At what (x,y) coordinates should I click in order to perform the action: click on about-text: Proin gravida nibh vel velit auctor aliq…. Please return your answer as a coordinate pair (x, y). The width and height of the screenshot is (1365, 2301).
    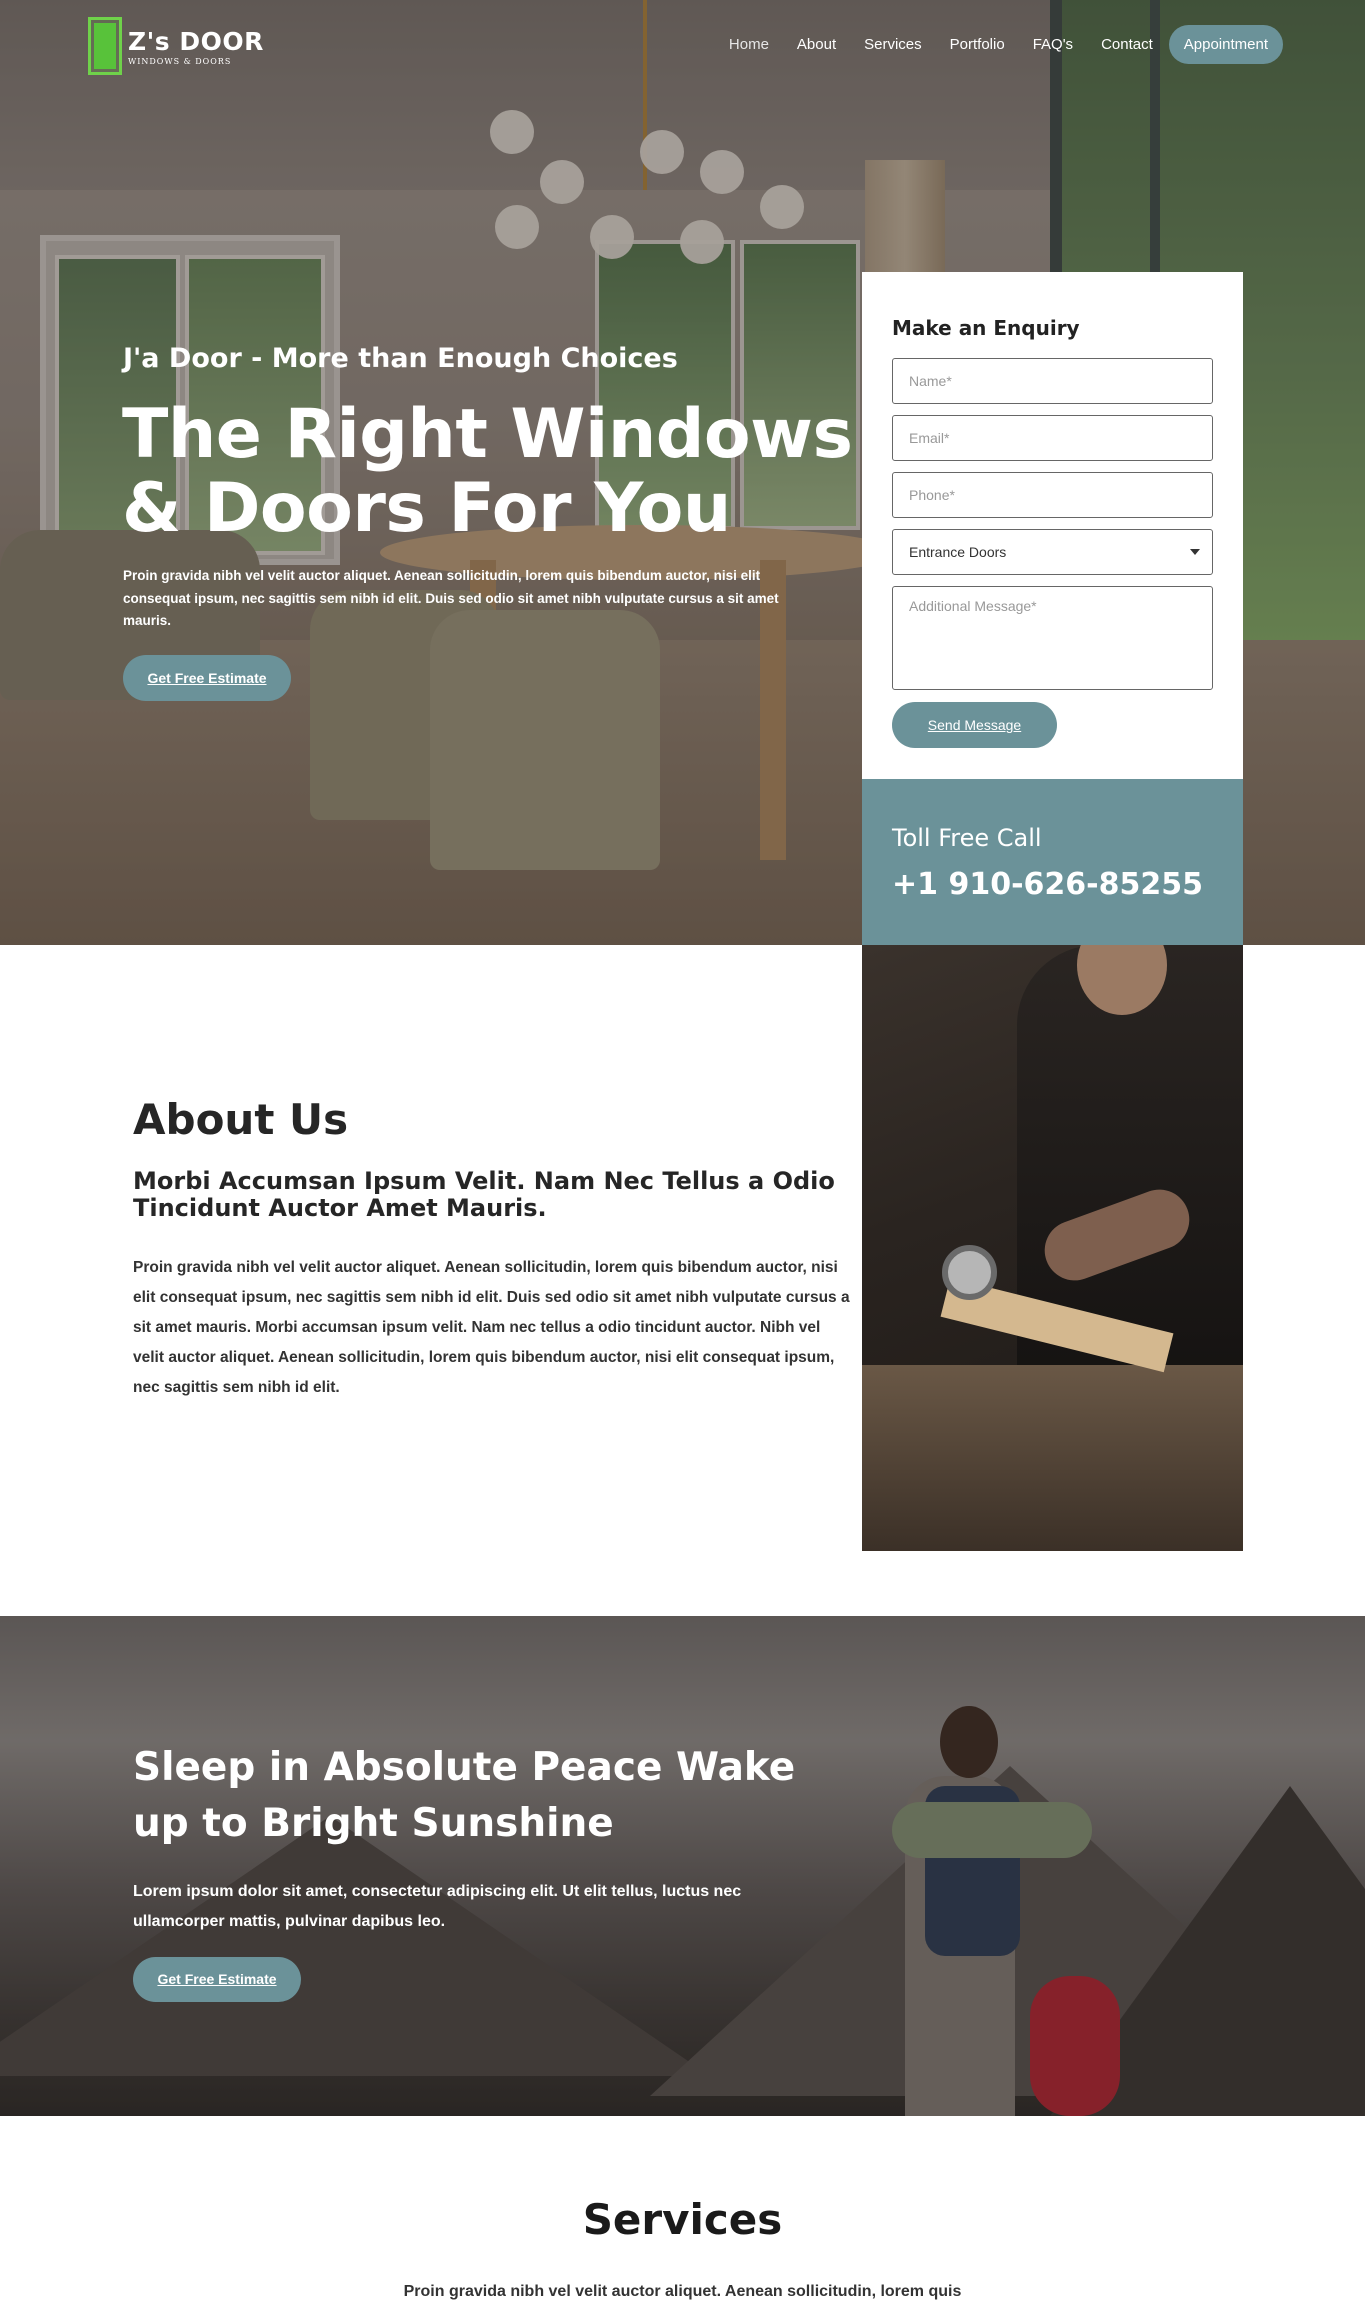
    Looking at the image, I should click on (491, 1327).